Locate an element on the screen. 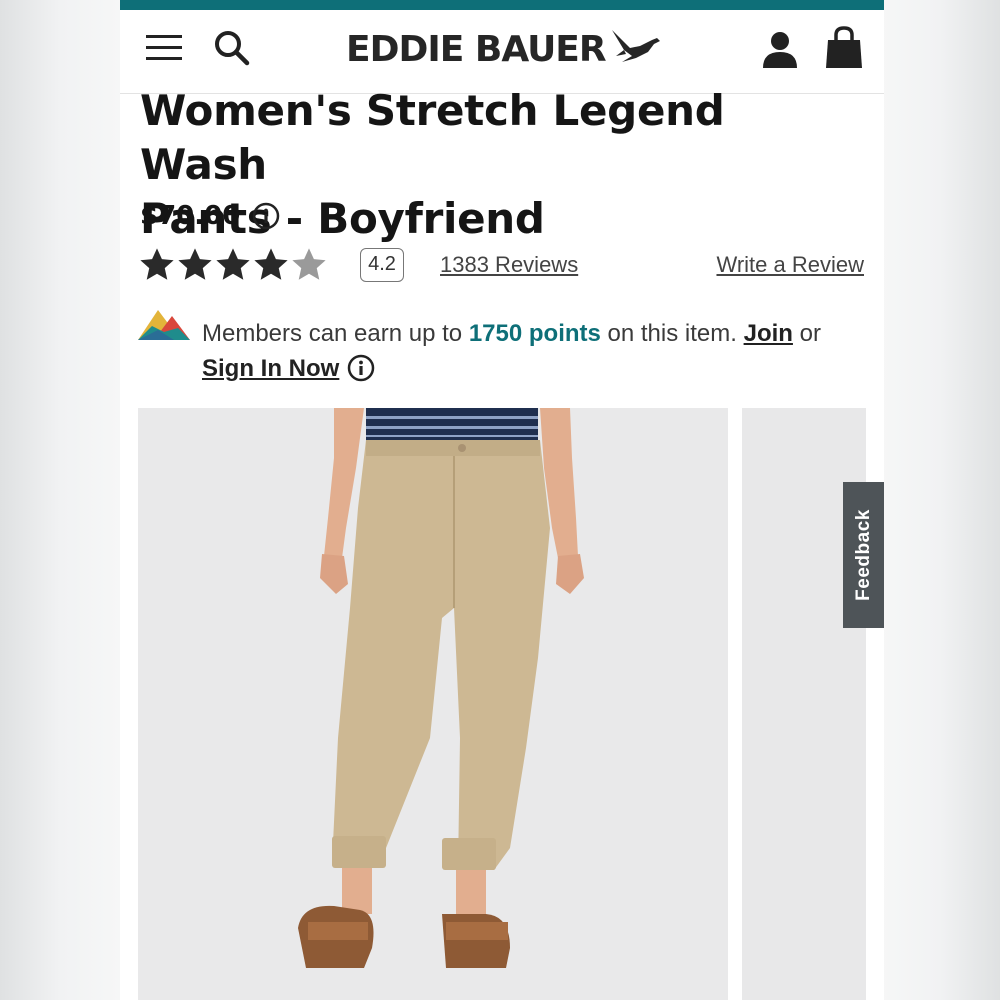 This screenshot has height=1000, width=1000. hamburger-menu-icon is located at coordinates (164, 48).